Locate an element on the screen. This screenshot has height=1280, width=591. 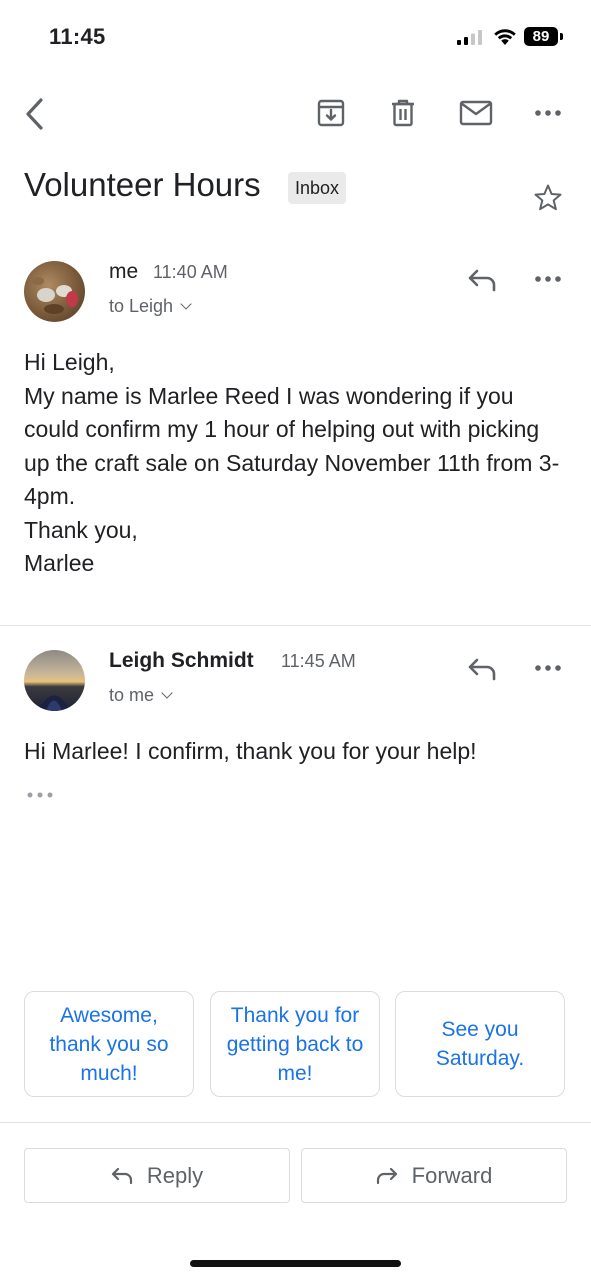
forward-icon is located at coordinates (386, 1175).